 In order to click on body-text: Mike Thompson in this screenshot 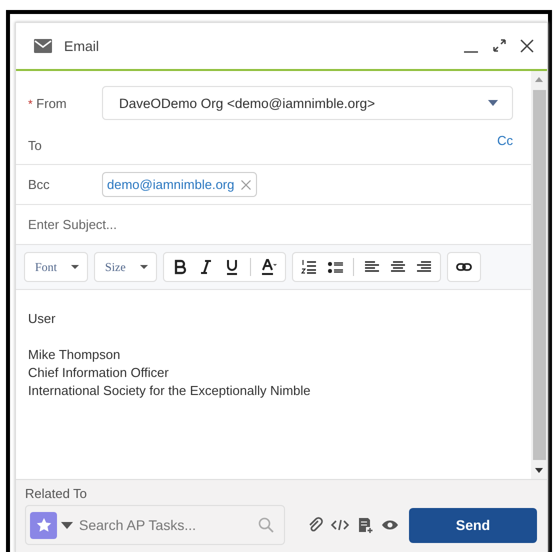, I will do `click(75, 355)`.